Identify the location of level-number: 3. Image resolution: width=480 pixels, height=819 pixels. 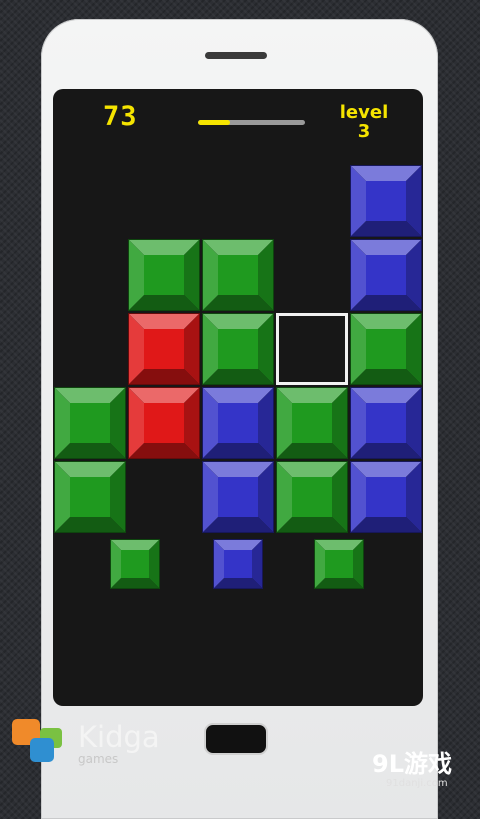
(364, 131).